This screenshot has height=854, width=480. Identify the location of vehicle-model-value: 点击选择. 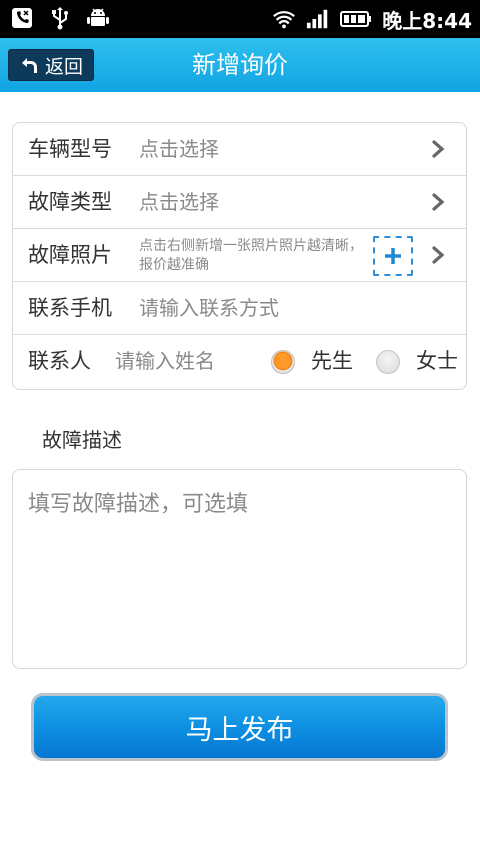
(179, 149).